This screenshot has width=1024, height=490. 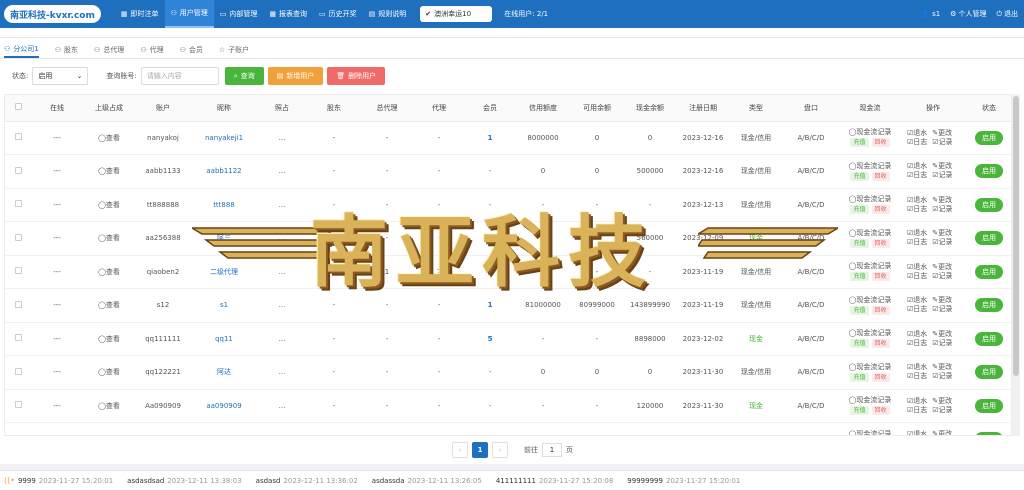 What do you see at coordinates (456, 14) in the screenshot?
I see `lottery-select: ✔ 澳洲幸运10` at bounding box center [456, 14].